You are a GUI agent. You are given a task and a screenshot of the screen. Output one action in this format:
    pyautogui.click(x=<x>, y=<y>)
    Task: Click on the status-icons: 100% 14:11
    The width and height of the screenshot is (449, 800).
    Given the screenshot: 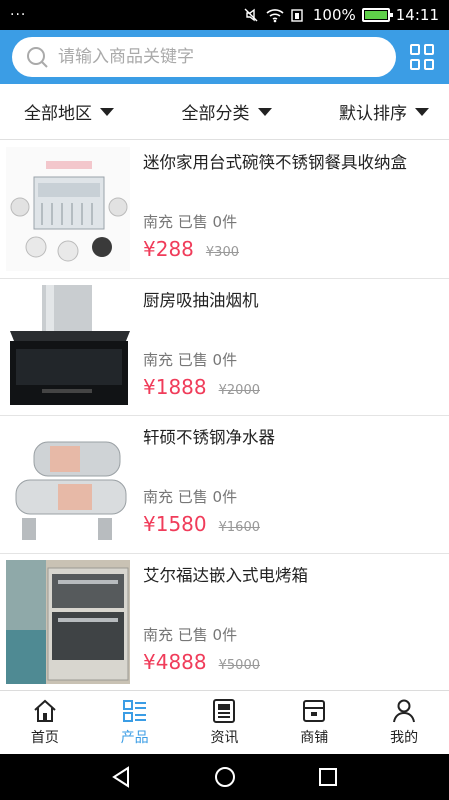 What is the action you would take?
    pyautogui.click(x=341, y=15)
    